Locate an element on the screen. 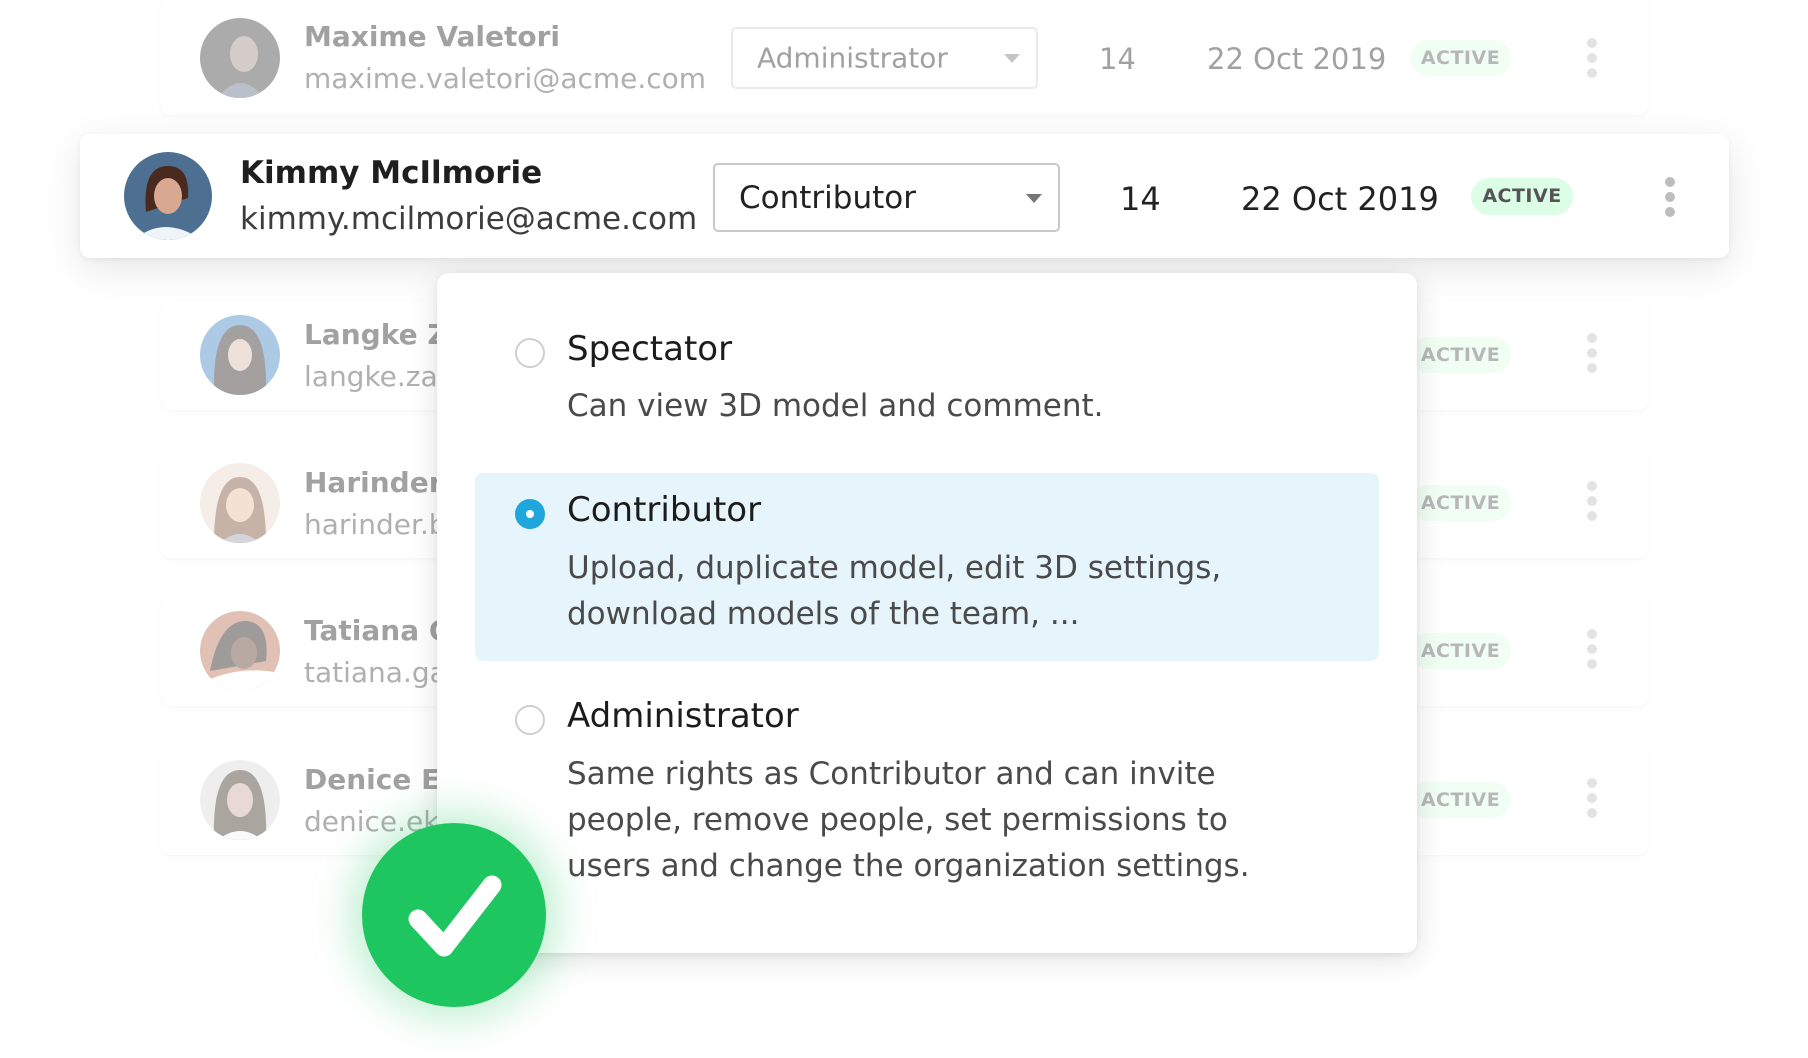  role-option-title: Administrator is located at coordinates (683, 716).